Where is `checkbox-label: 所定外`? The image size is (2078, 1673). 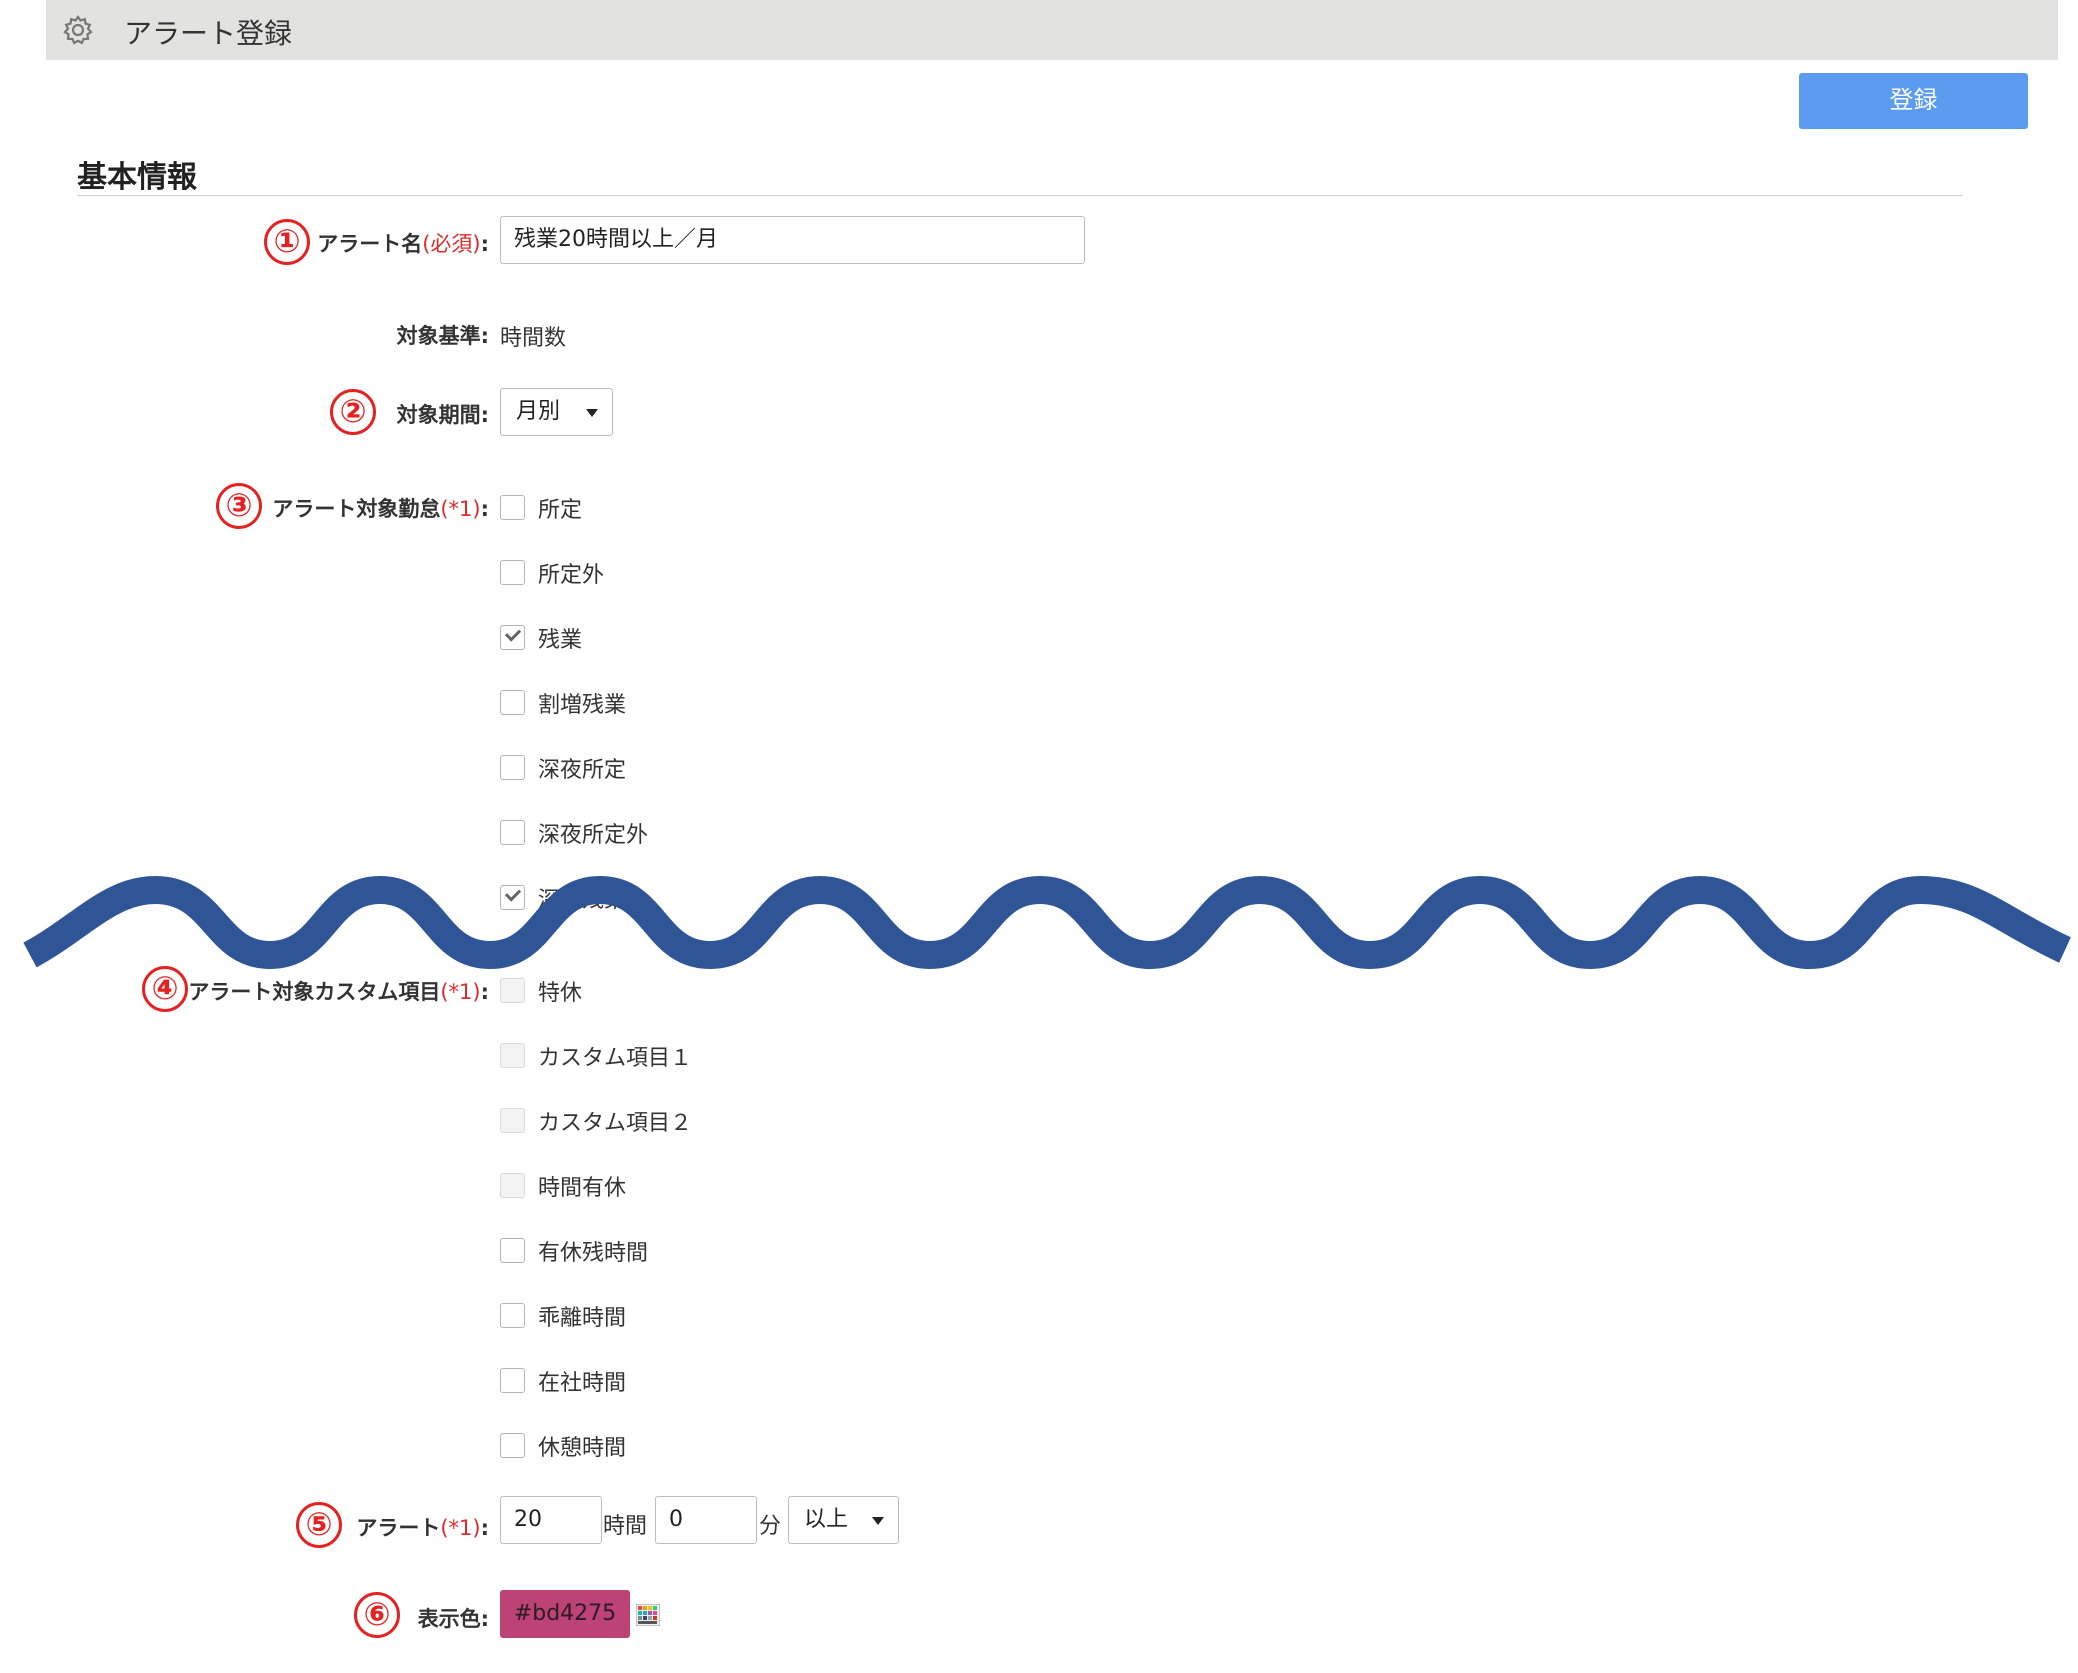 checkbox-label: 所定外 is located at coordinates (571, 575).